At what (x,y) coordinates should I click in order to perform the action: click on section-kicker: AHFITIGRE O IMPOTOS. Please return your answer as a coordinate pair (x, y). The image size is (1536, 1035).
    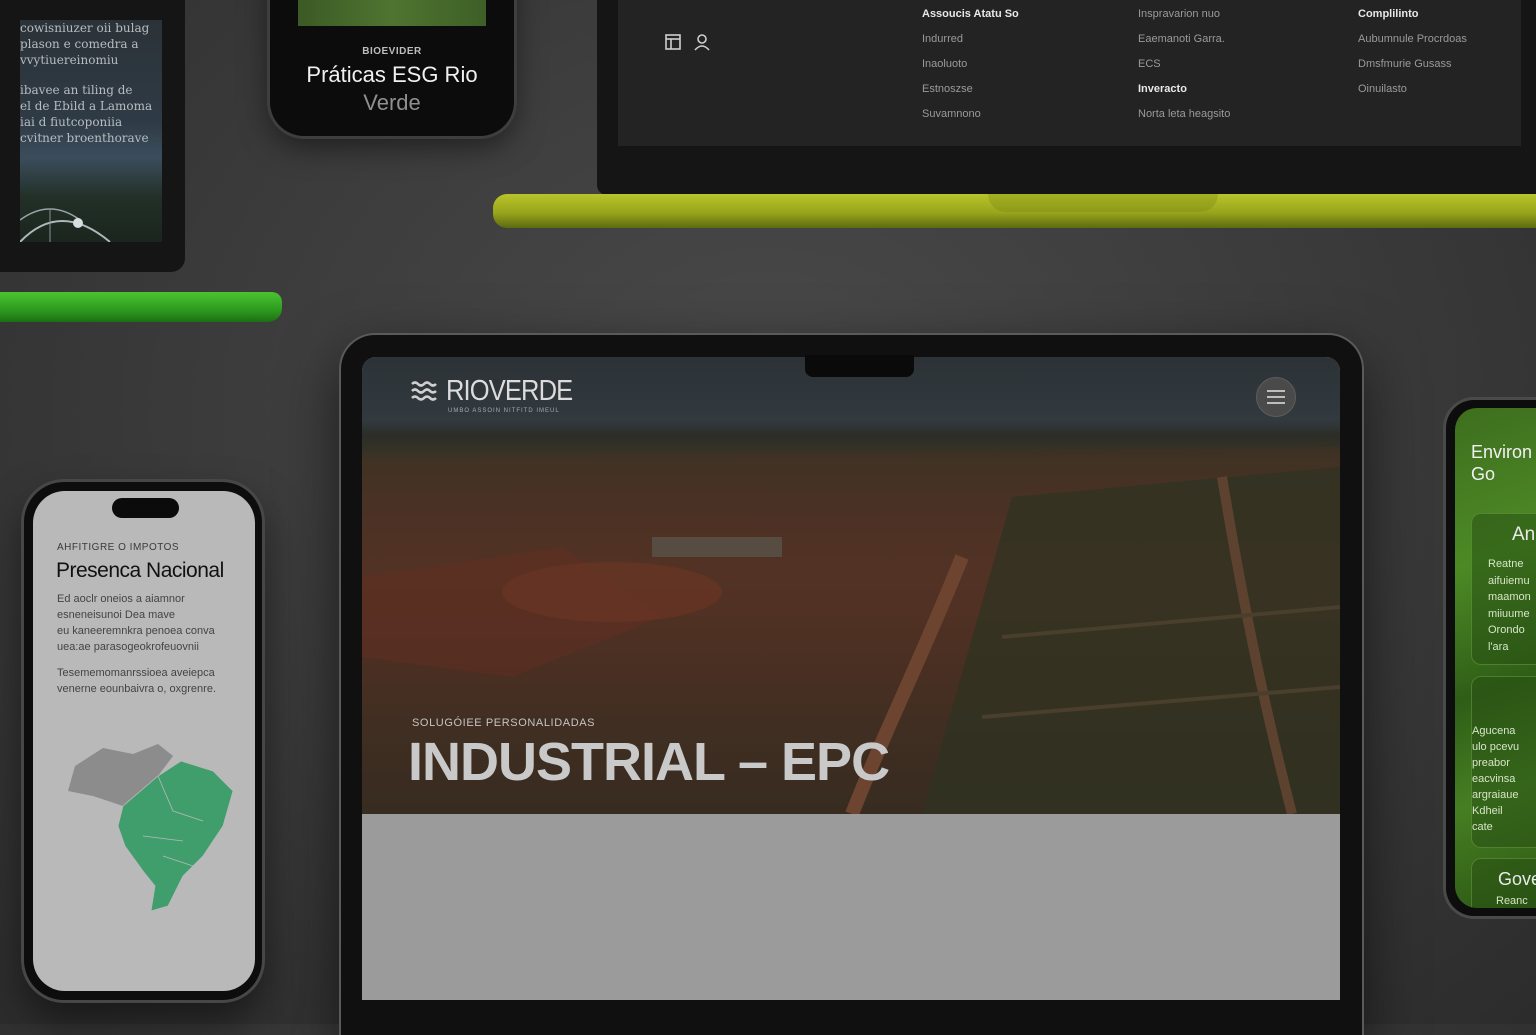
    Looking at the image, I should click on (118, 547).